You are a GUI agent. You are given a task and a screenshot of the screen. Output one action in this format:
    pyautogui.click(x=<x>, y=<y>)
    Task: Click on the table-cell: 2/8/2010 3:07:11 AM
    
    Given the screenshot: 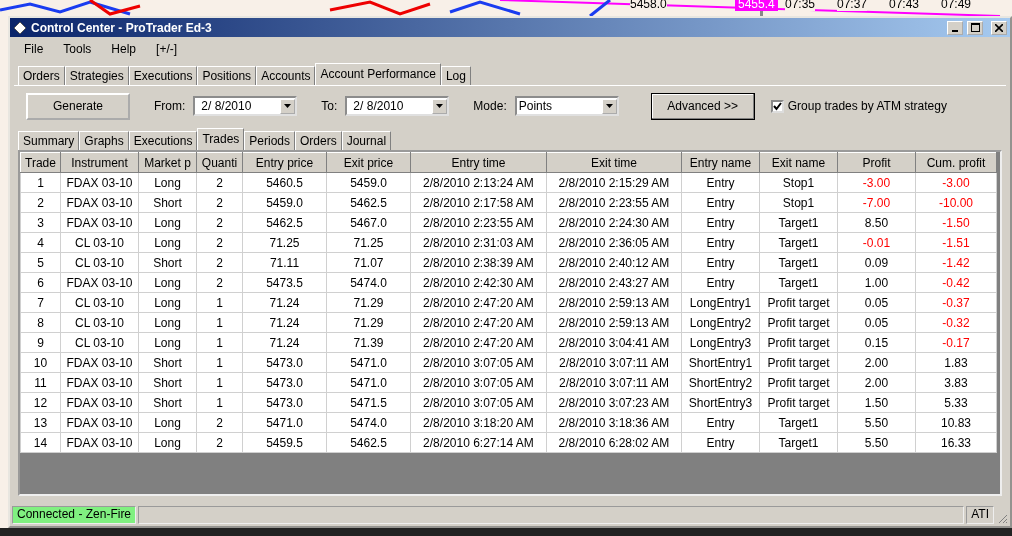 What is the action you would take?
    pyautogui.click(x=614, y=382)
    